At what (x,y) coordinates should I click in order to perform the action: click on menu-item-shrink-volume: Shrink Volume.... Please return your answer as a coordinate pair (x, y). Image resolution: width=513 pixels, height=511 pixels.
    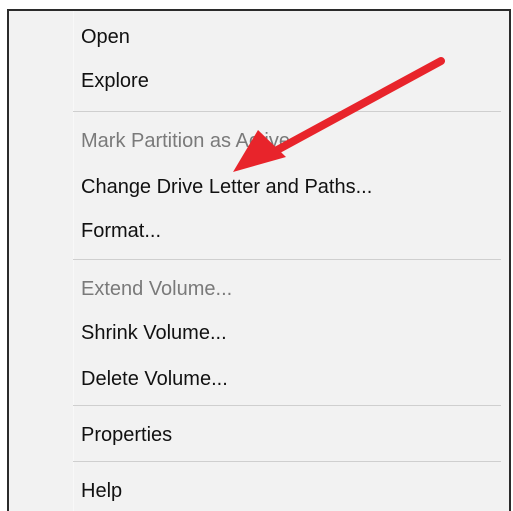
    Looking at the image, I should click on (259, 333).